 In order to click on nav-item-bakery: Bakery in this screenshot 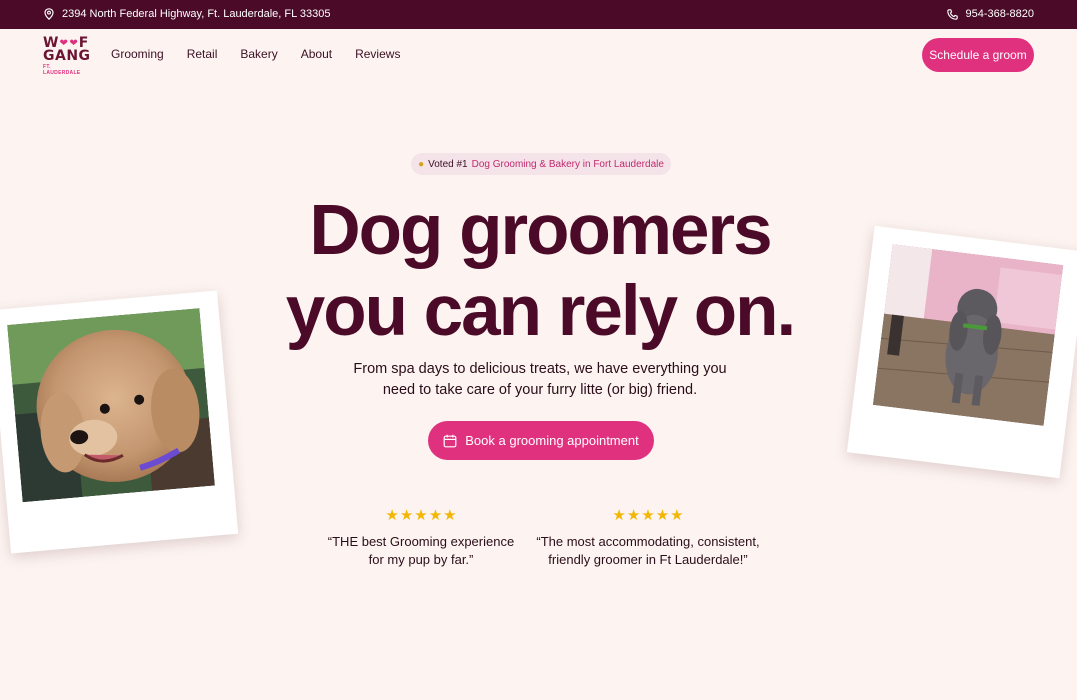, I will do `click(258, 54)`.